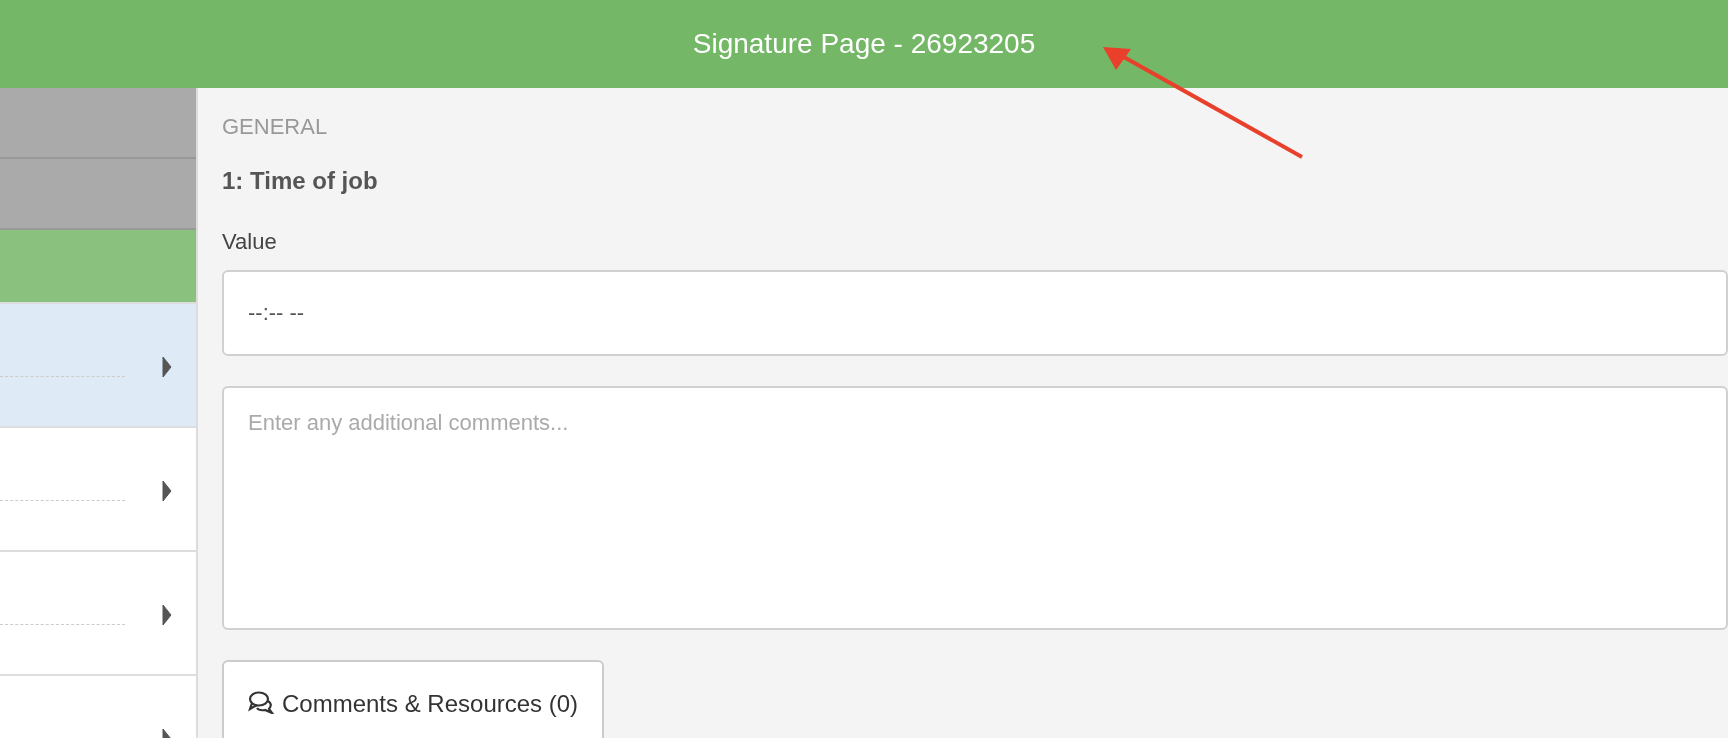 Image resolution: width=1728 pixels, height=738 pixels. I want to click on chat-bubbles-icon, so click(261, 702).